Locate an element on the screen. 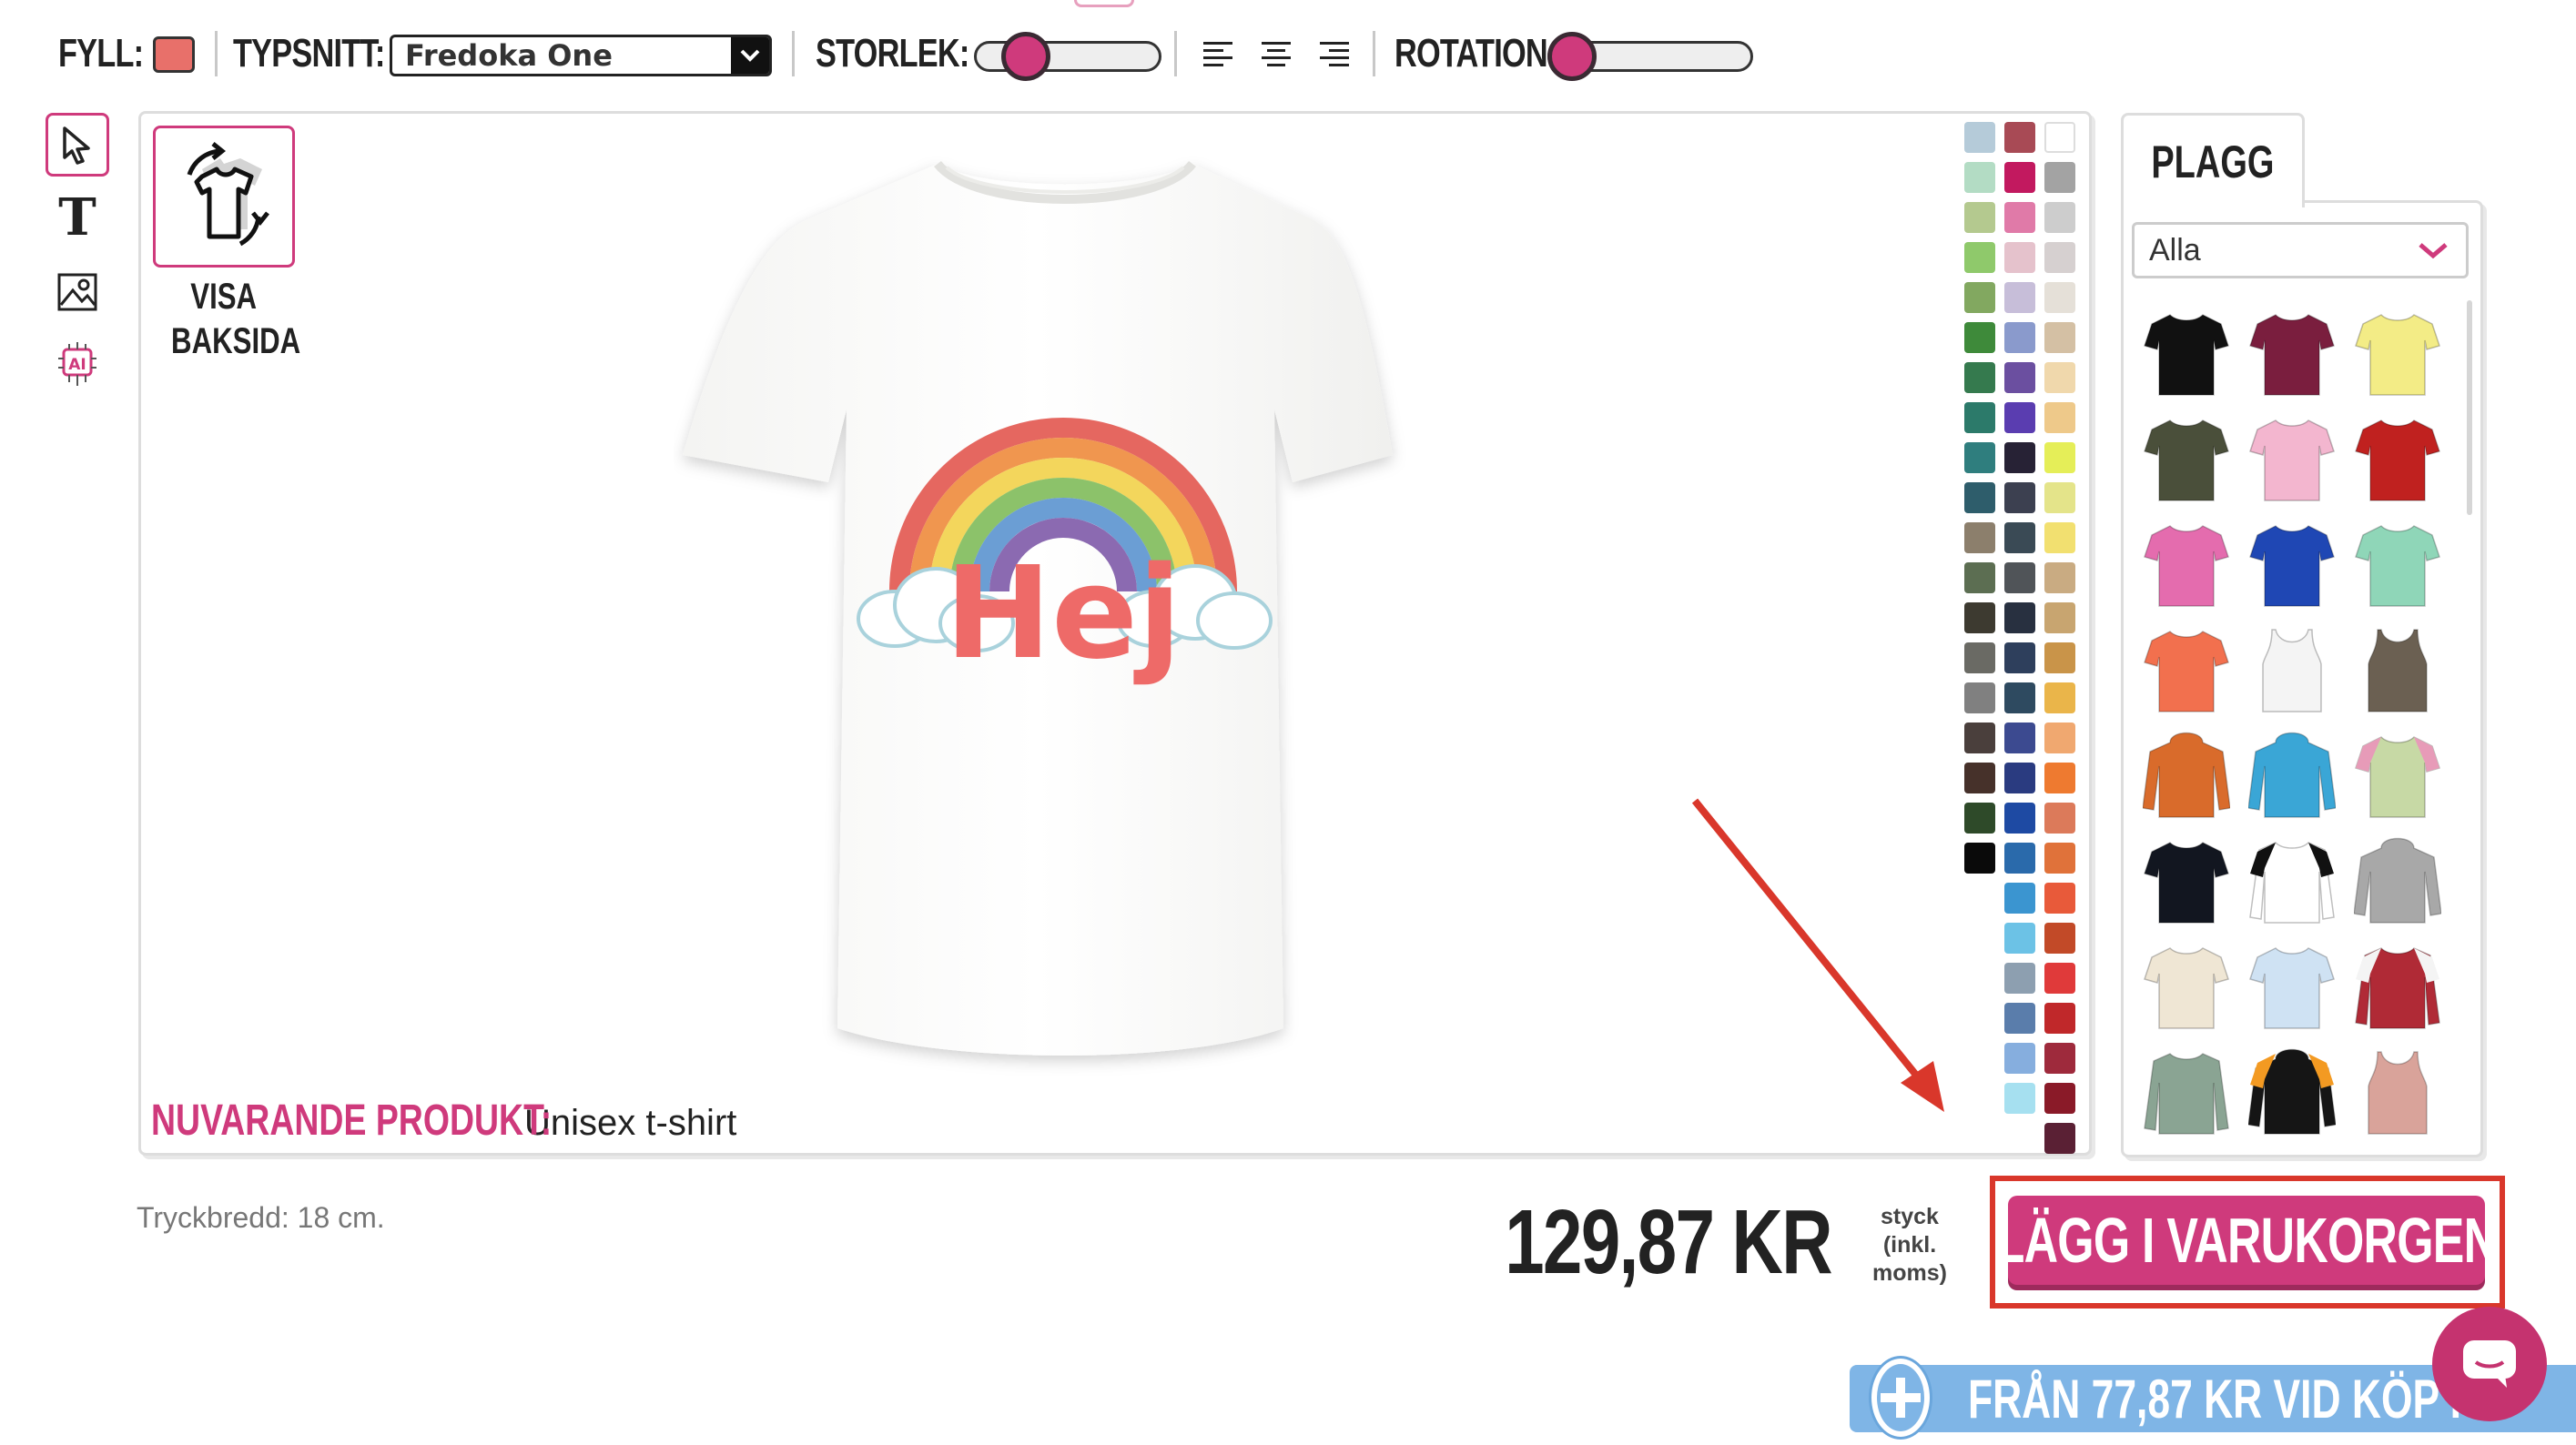 Image resolution: width=2576 pixels, height=1445 pixels. garment-blue-tshirt is located at coordinates (2292, 564).